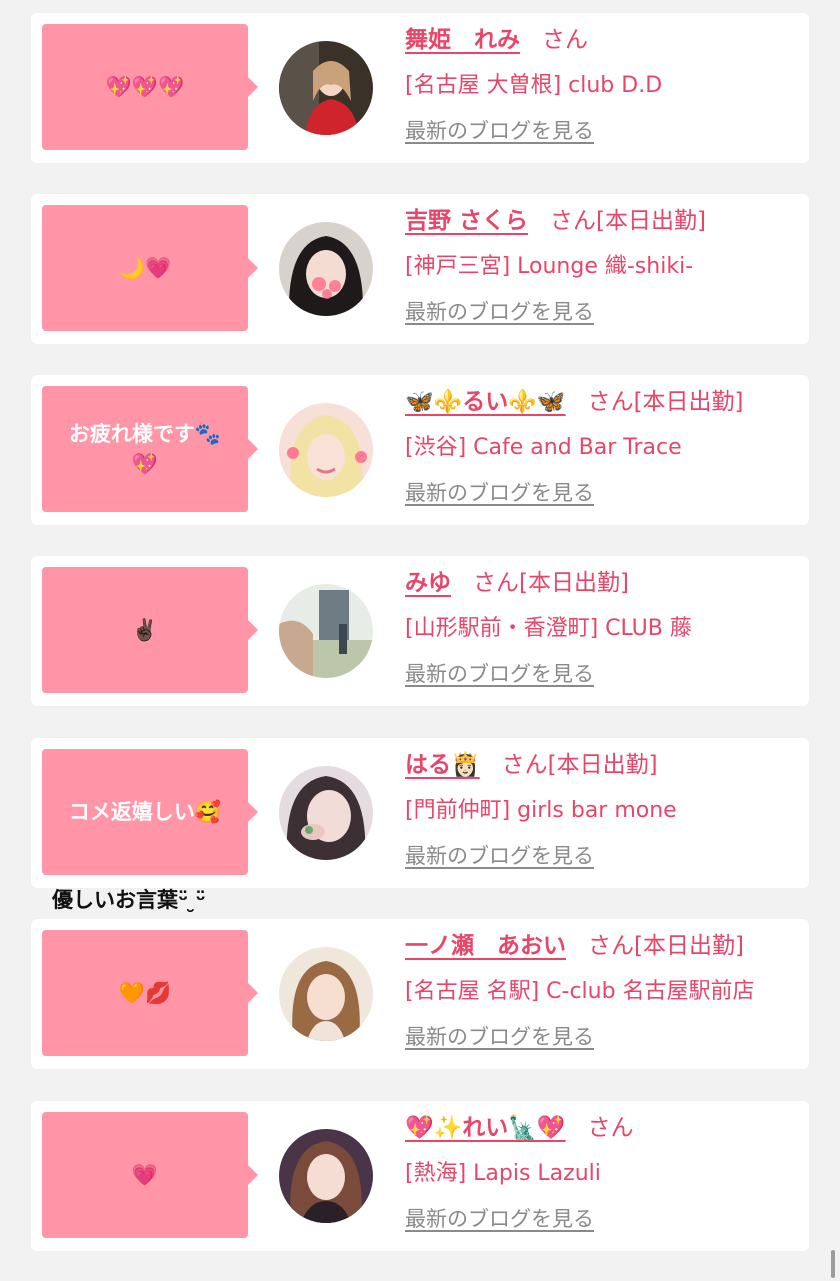  I want to click on shop-name: [熱海] Lapis Lazuli, so click(503, 1173).